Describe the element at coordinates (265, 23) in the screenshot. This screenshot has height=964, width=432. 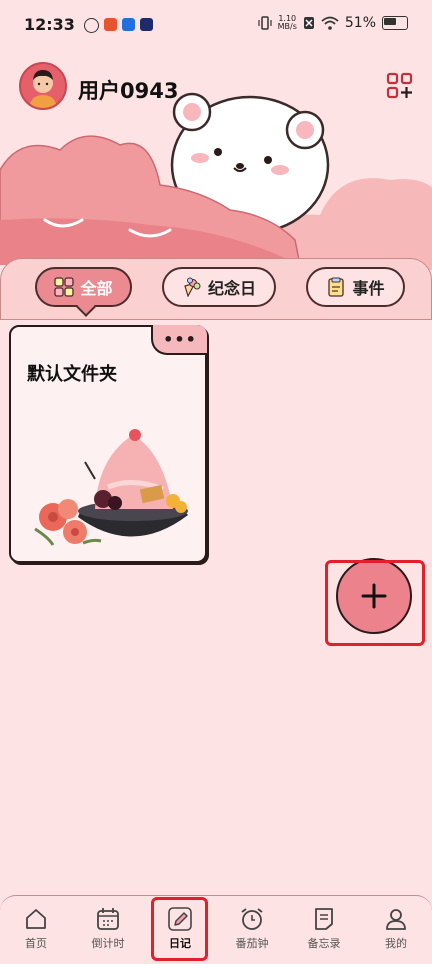
I see `vibrate-icon` at that location.